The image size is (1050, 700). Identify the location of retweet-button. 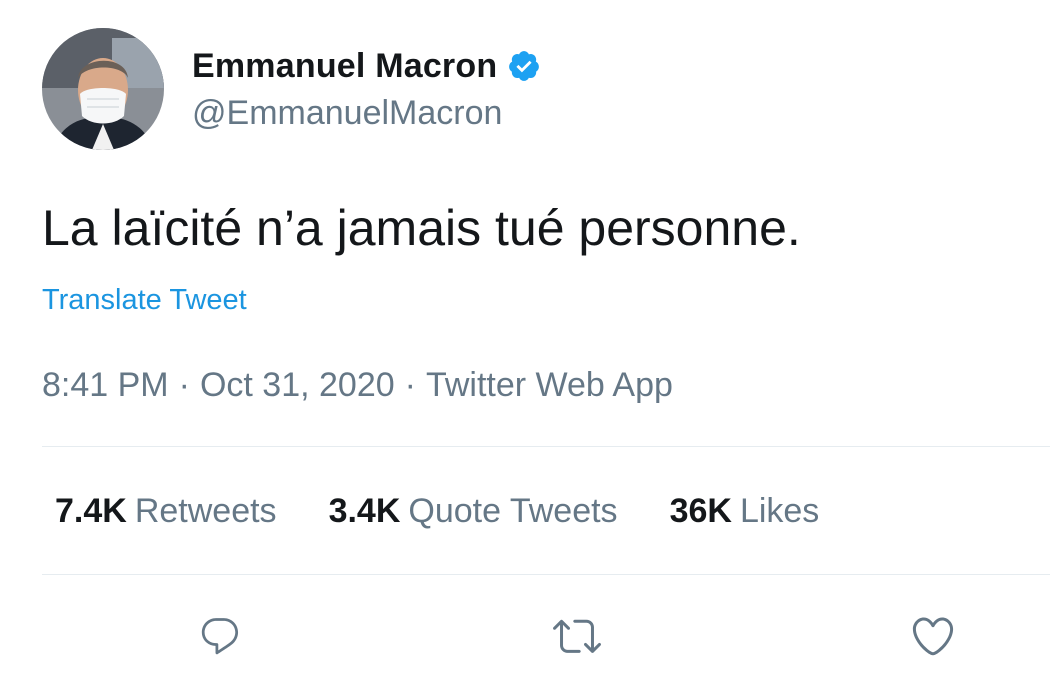
(577, 636).